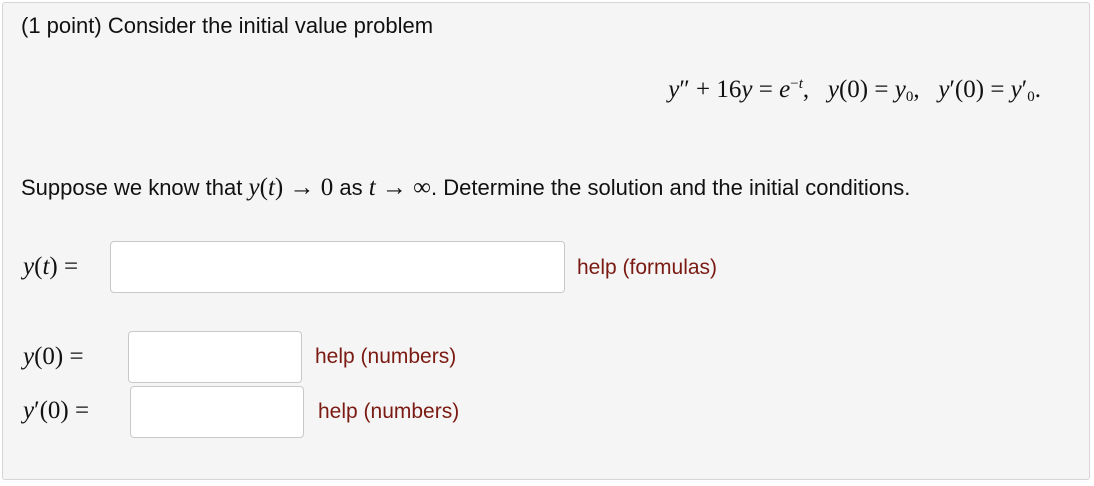  I want to click on help-numbers-link-y0: help (numbers), so click(385, 357).